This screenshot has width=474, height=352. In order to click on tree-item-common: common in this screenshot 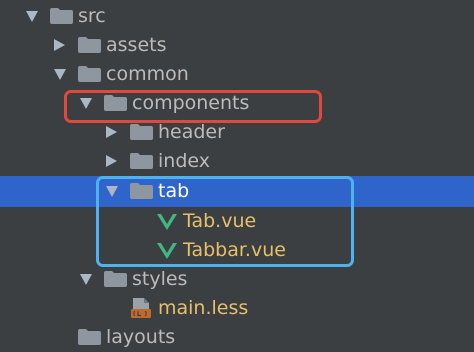, I will do `click(237, 74)`.